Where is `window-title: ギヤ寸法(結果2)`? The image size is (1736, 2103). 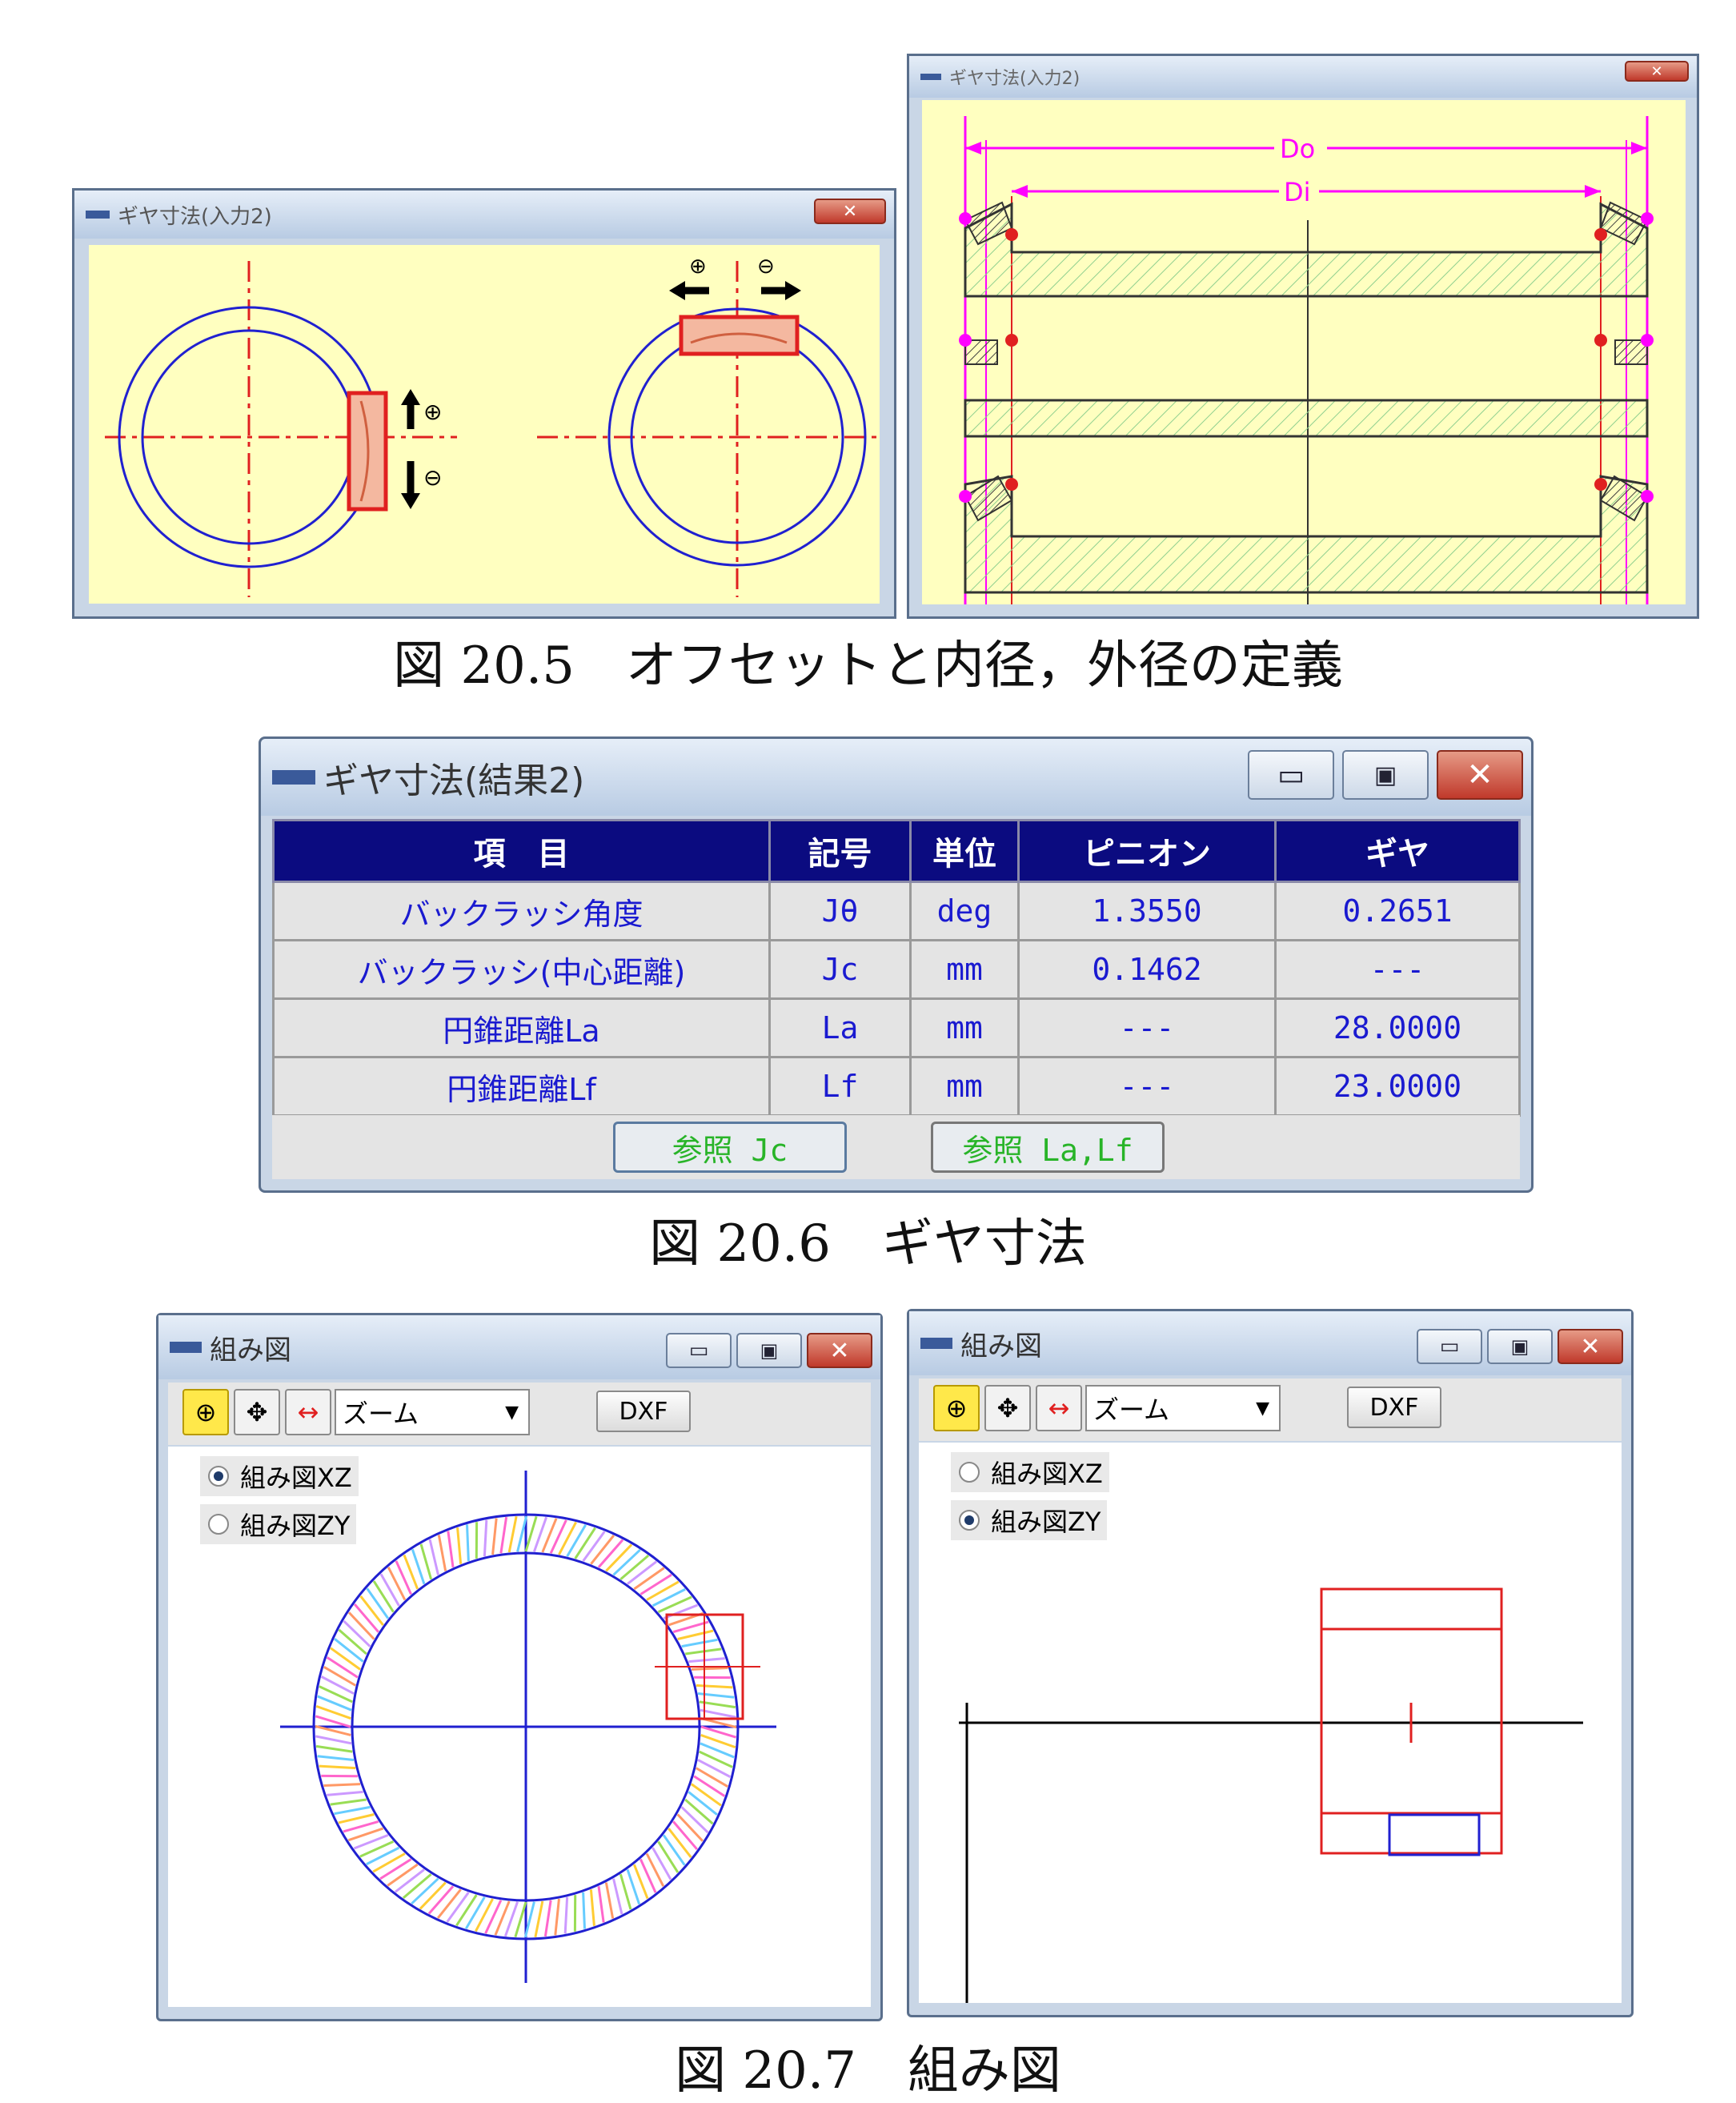
window-title: ギヤ寸法(結果2) is located at coordinates (454, 781).